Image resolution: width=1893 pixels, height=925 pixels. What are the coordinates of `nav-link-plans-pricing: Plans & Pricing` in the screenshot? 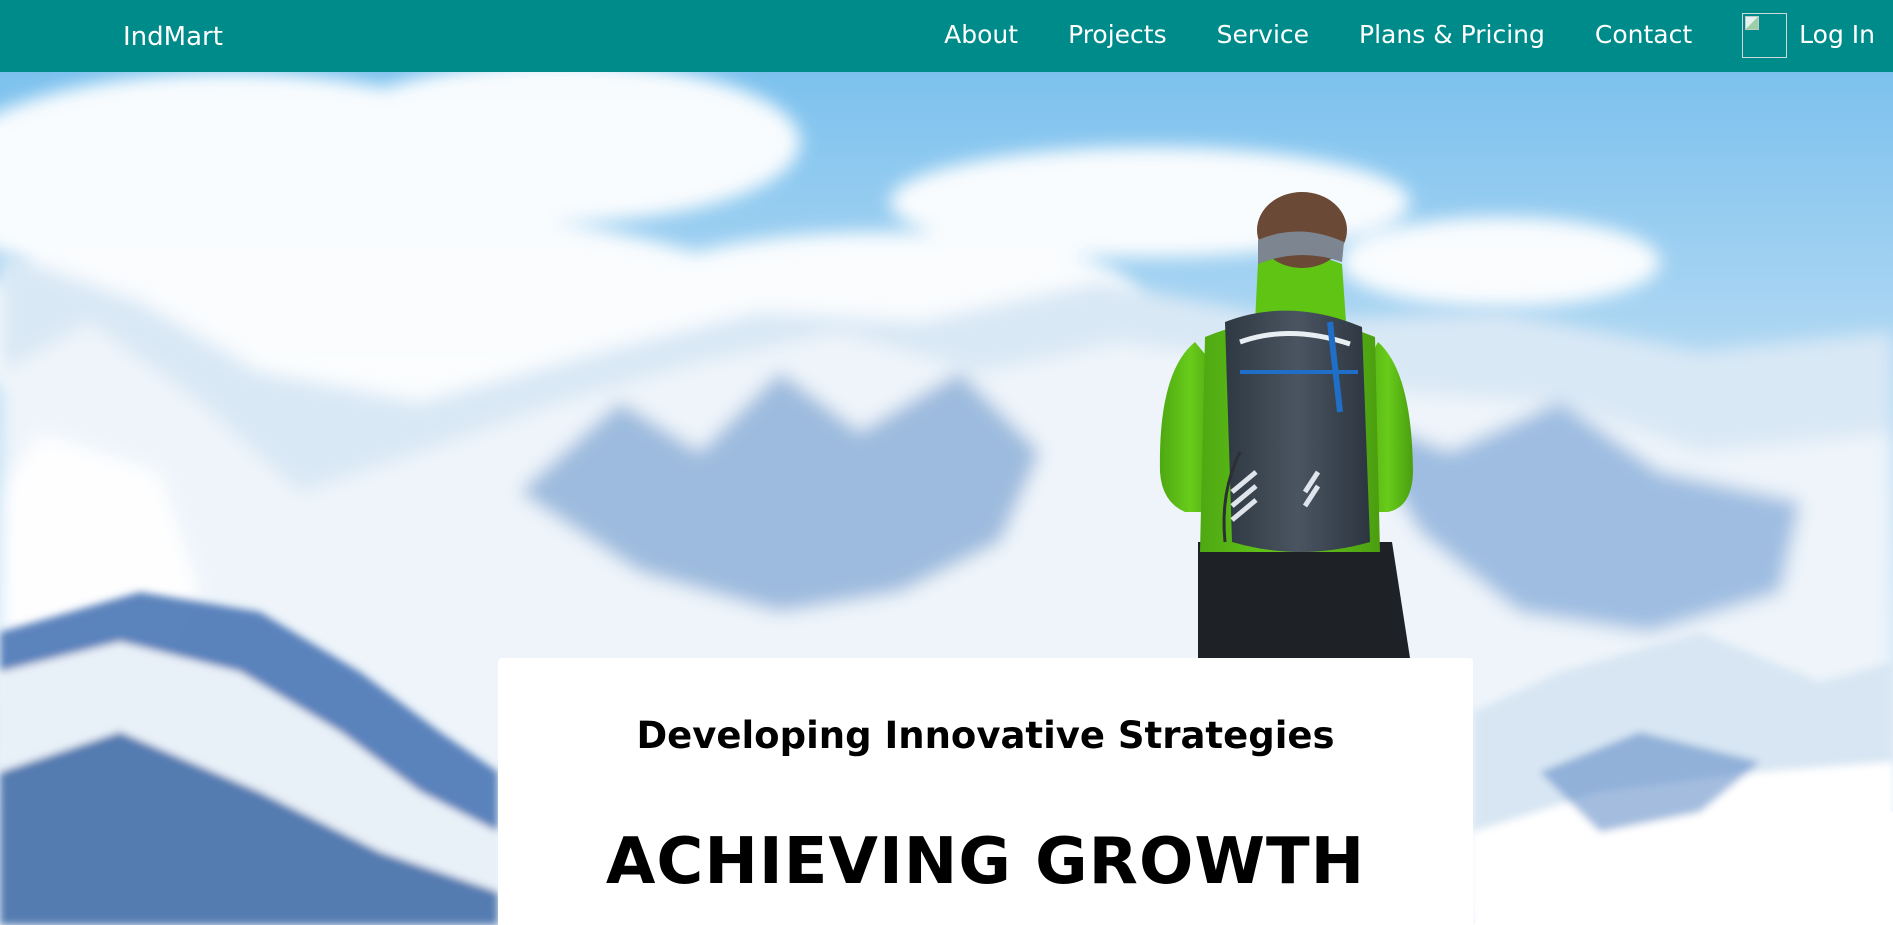 It's located at (1452, 35).